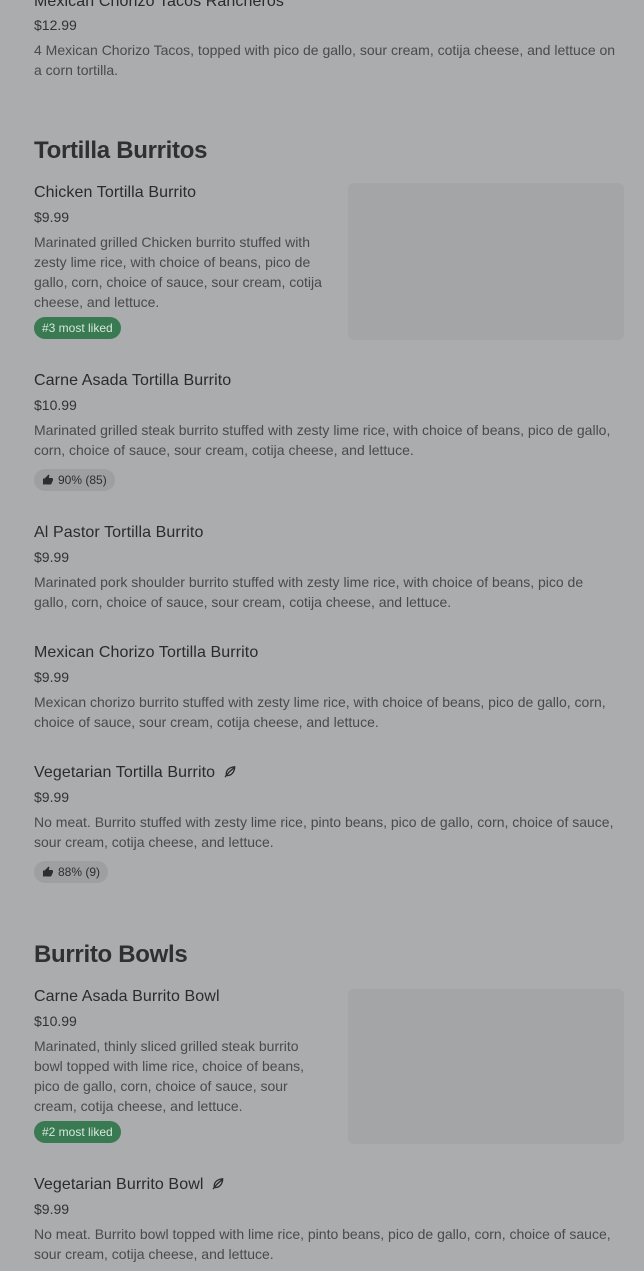 Image resolution: width=644 pixels, height=1271 pixels. Describe the element at coordinates (77, 1132) in the screenshot. I see `most-liked-badge: #2 most liked` at that location.